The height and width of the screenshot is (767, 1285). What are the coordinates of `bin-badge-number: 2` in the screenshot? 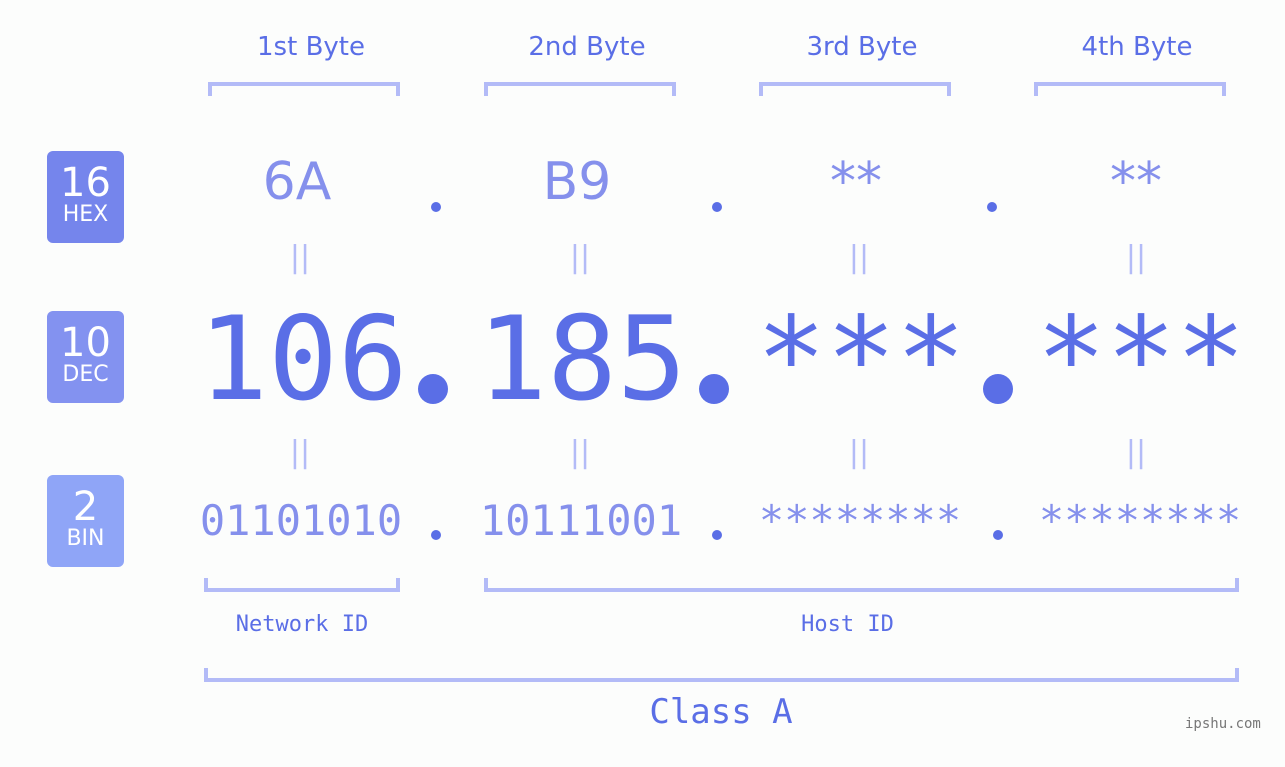 It's located at (85, 507).